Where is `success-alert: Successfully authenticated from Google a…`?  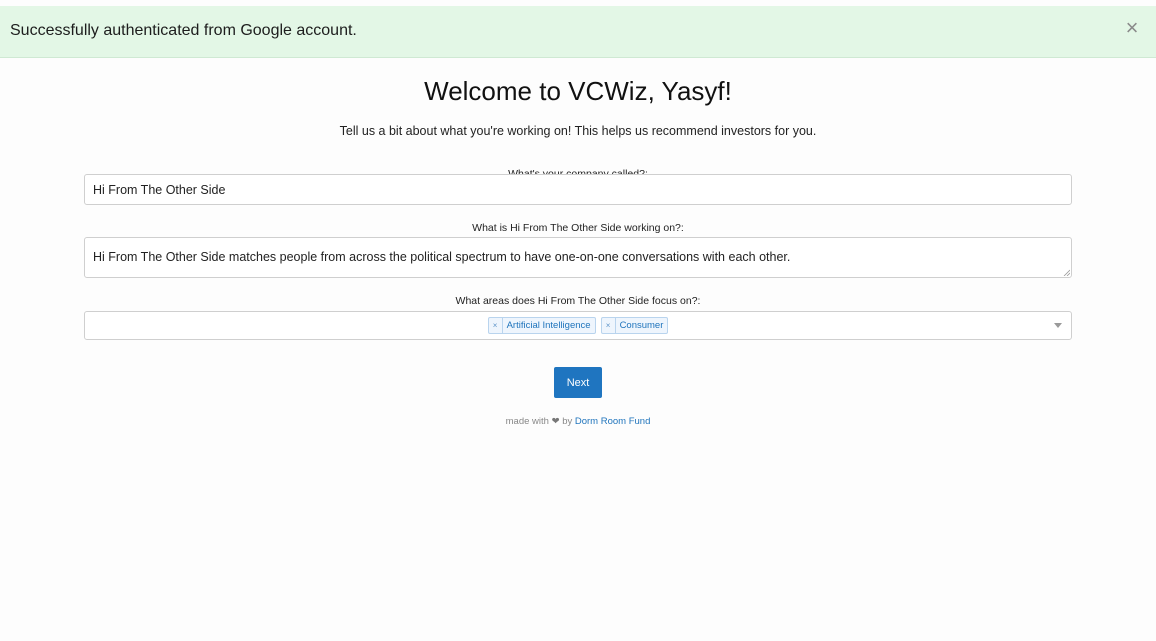
success-alert: Successfully authenticated from Google a… is located at coordinates (578, 32).